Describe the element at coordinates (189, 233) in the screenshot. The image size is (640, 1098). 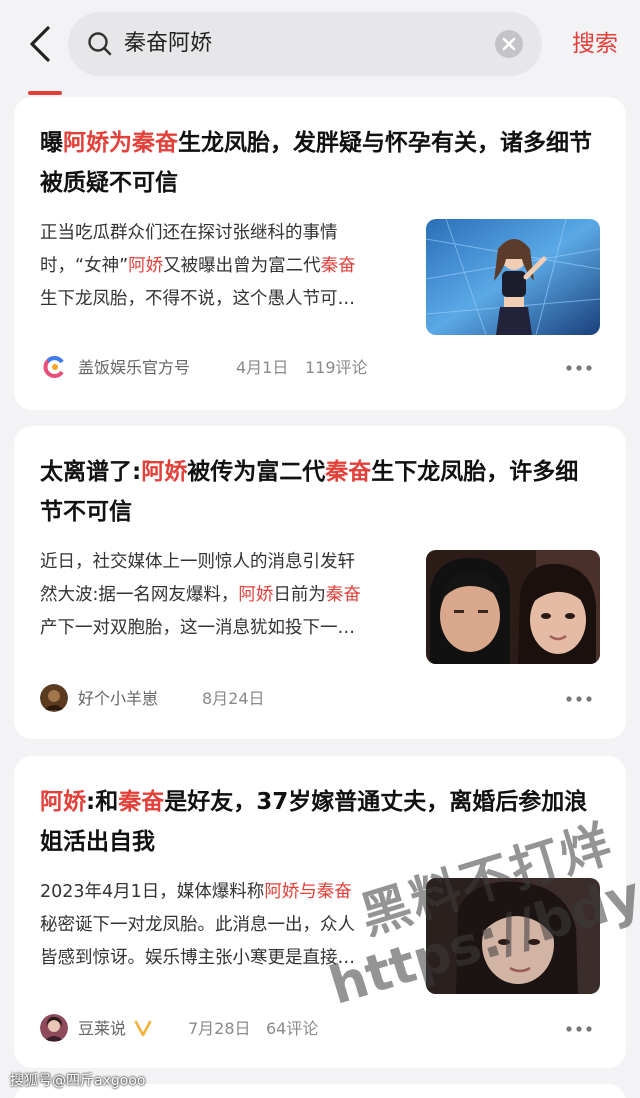
I see `text-segment: 正当吃瓜群众们还在探讨张继科的事情` at that location.